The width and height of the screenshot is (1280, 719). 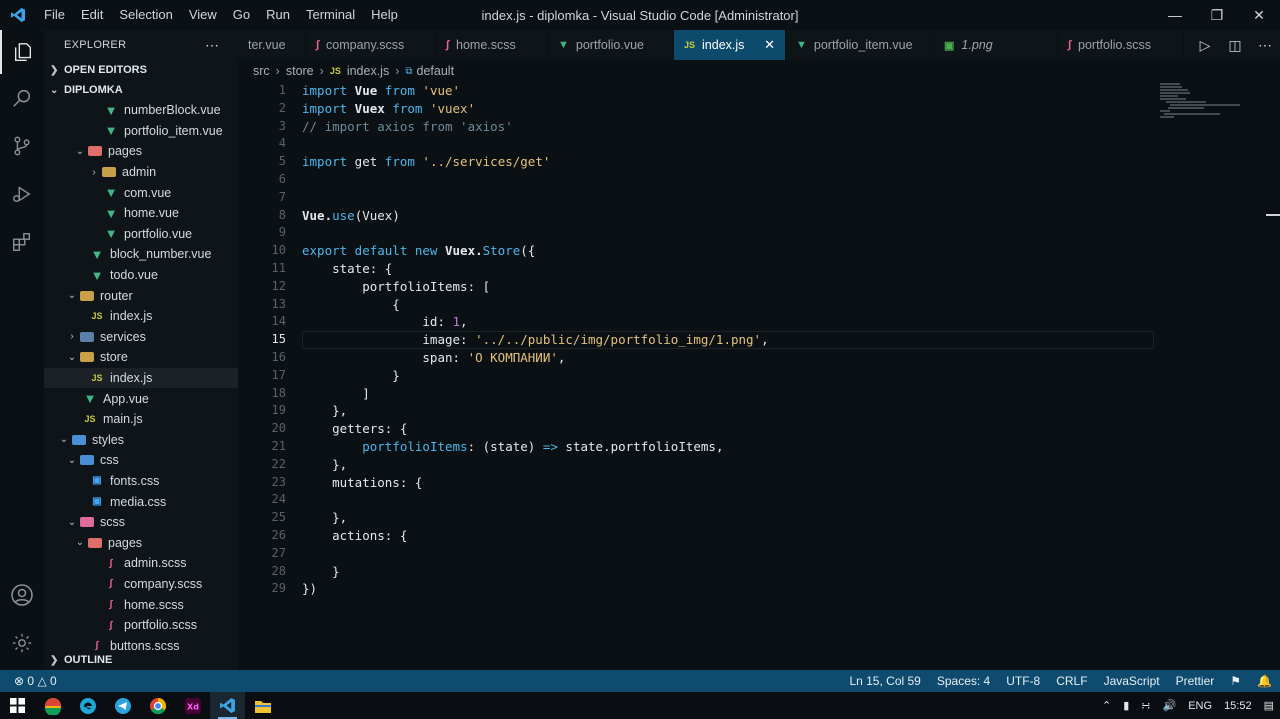 What do you see at coordinates (330, 15) in the screenshot?
I see `menu-terminal: Terminal` at bounding box center [330, 15].